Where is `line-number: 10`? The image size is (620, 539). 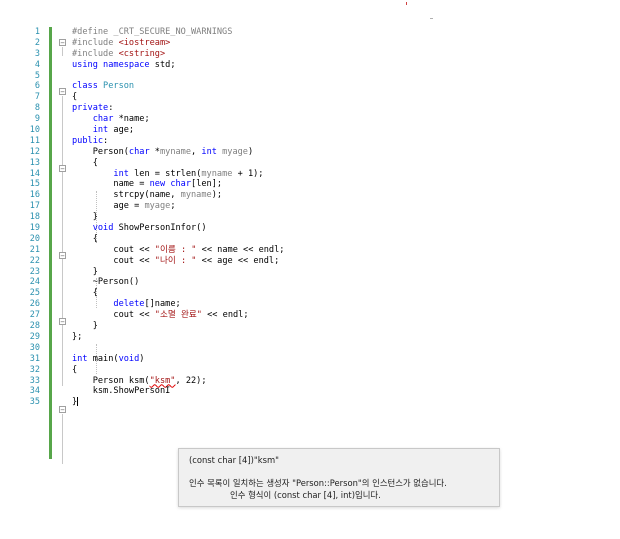
line-number: 10 is located at coordinates (34, 130).